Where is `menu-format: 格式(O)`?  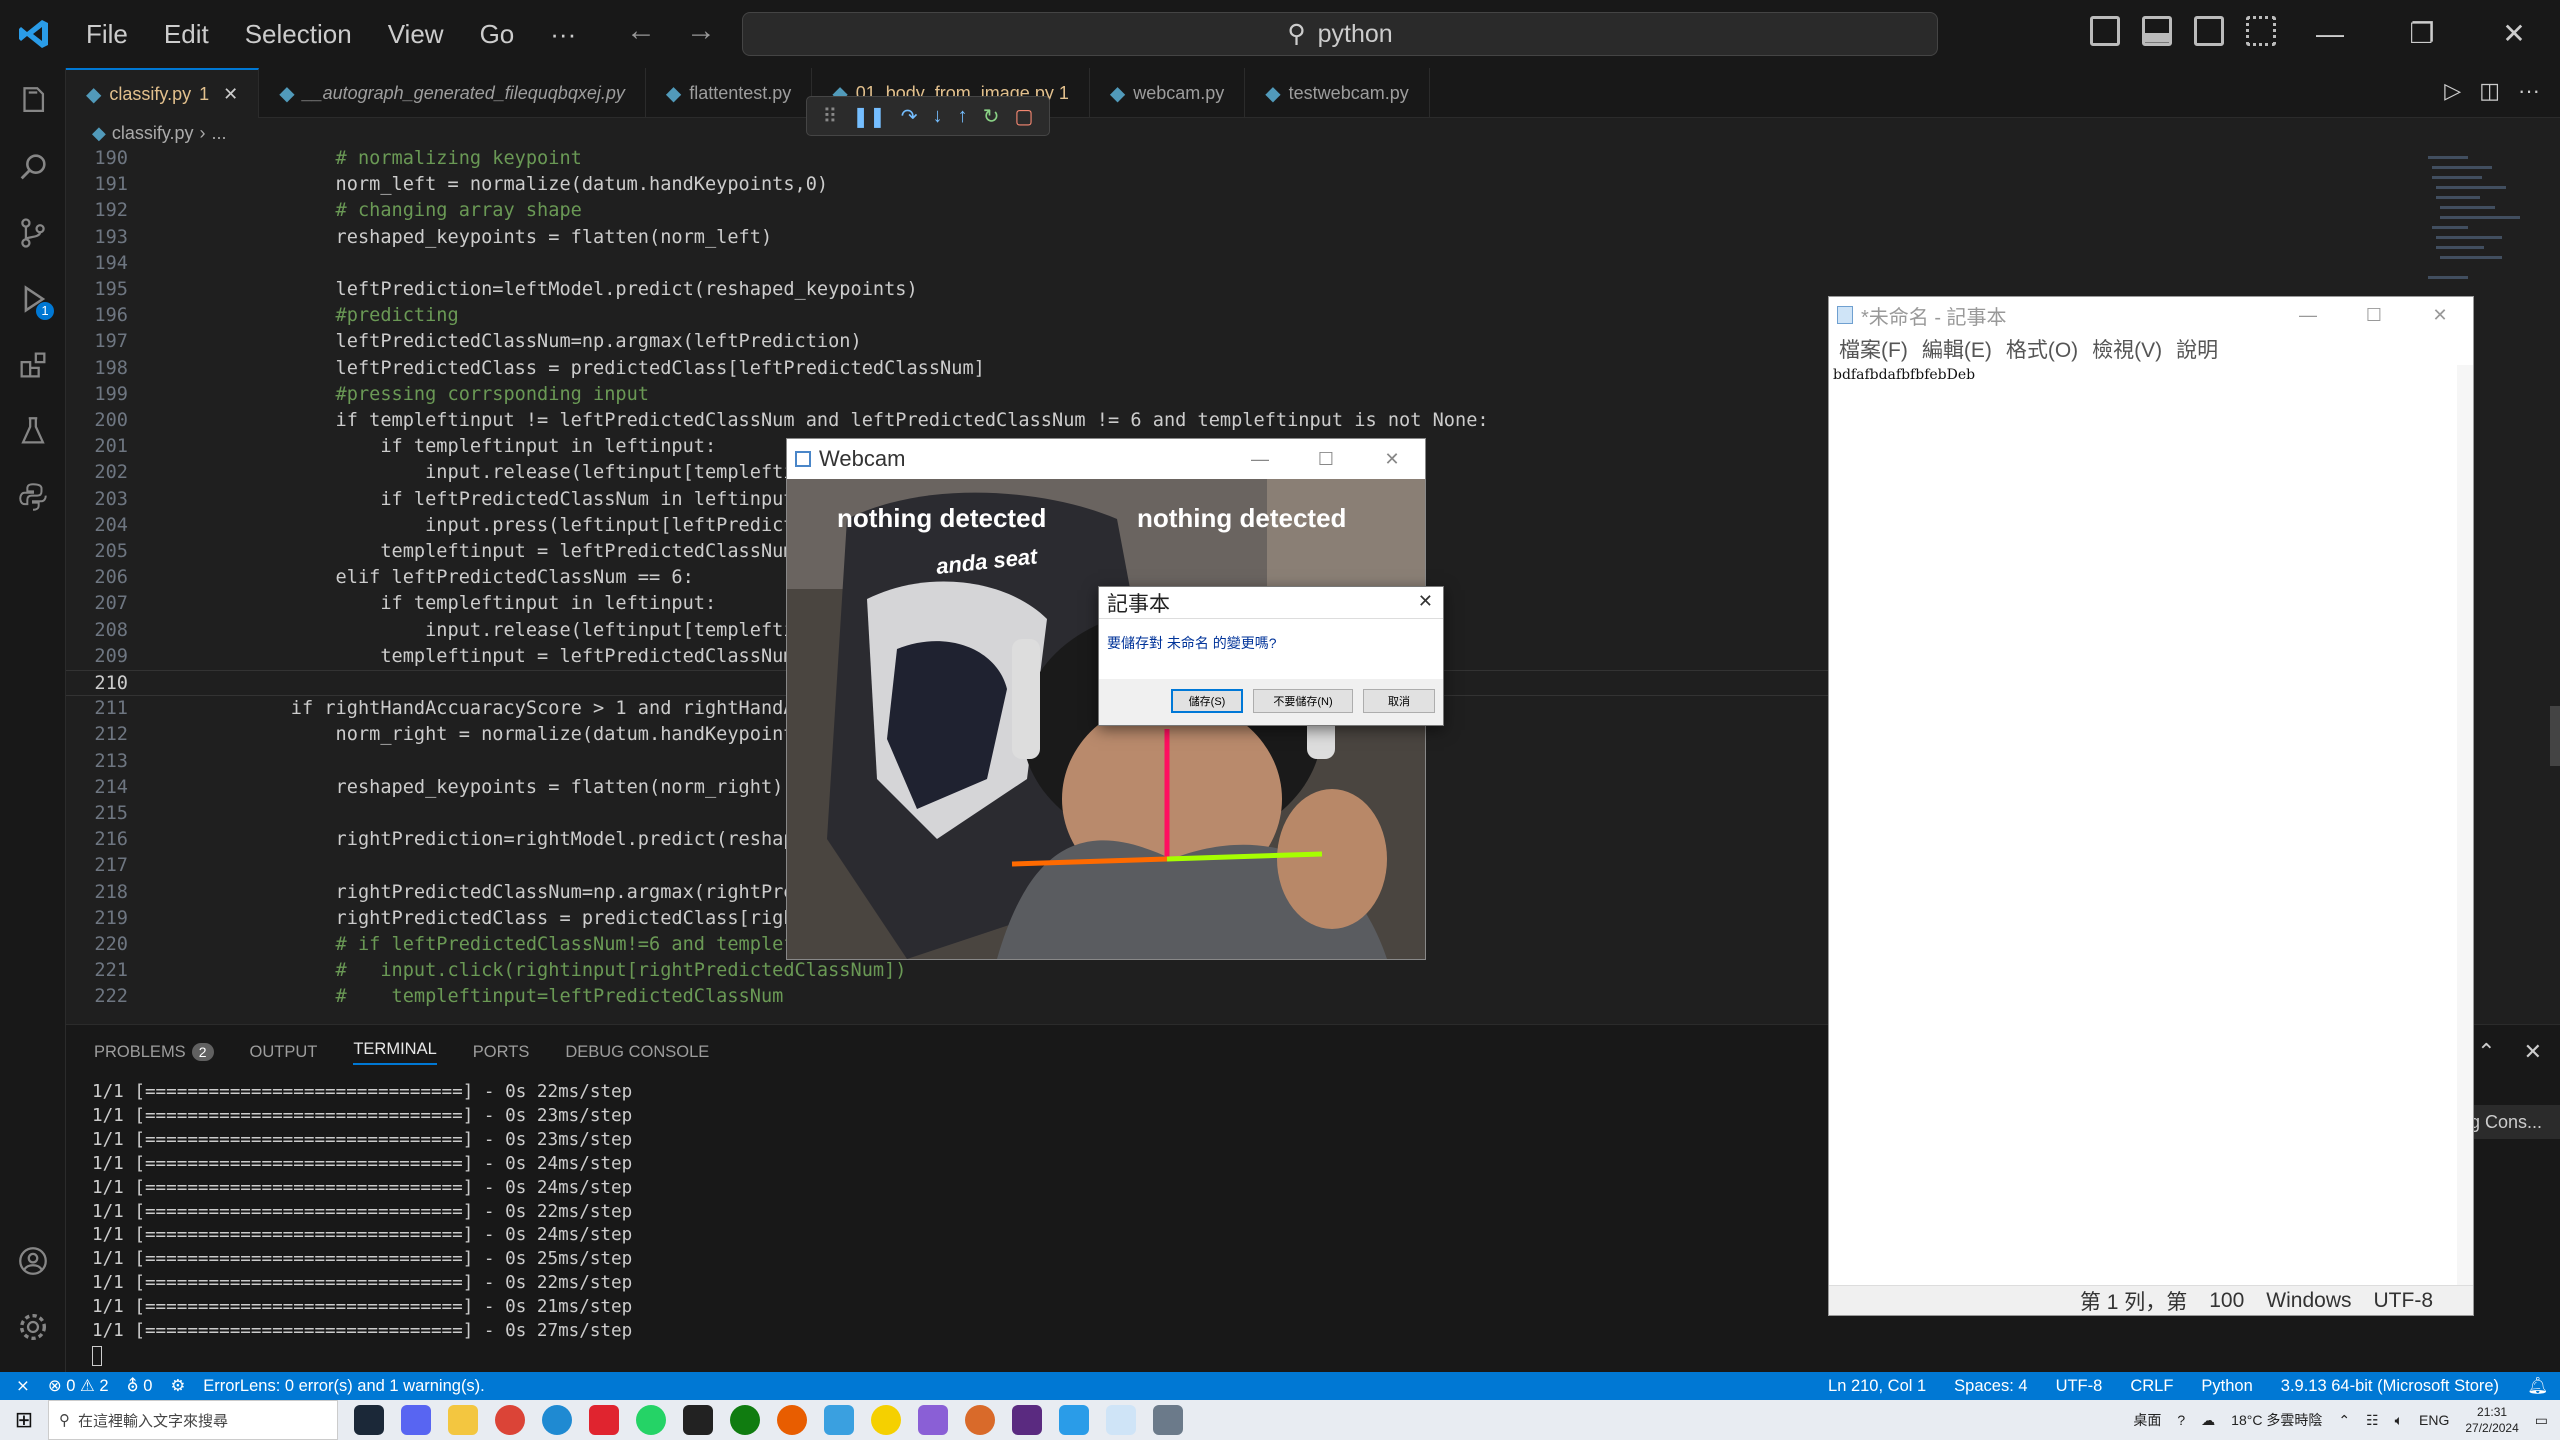 menu-format: 格式(O) is located at coordinates (2042, 349).